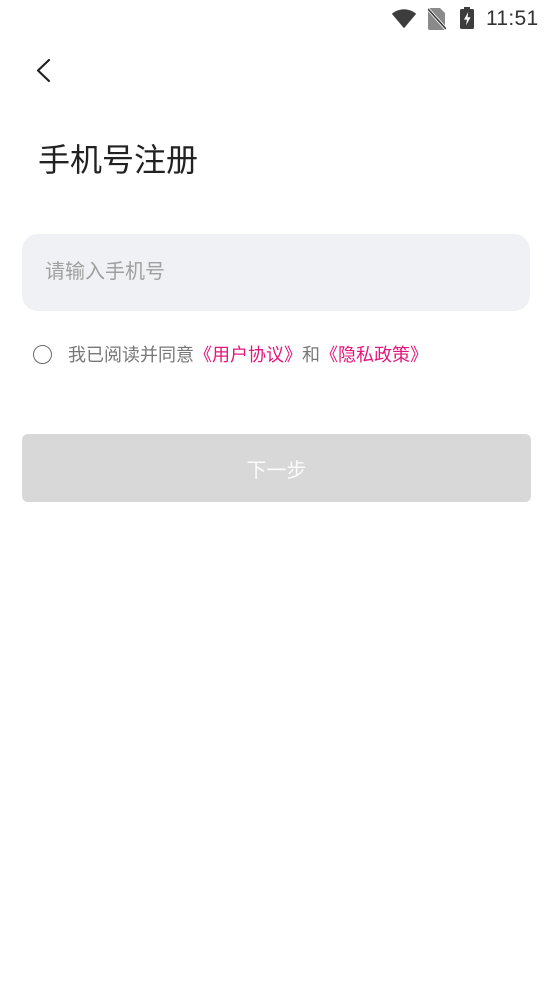 This screenshot has height=983, width=553. What do you see at coordinates (276, 19) in the screenshot?
I see `status-bar: 11:51` at bounding box center [276, 19].